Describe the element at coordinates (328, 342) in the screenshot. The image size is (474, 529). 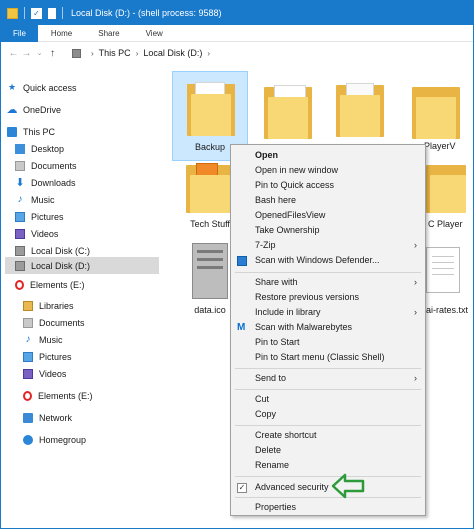
I see `menu-item-pin-start: Pin to Start` at that location.